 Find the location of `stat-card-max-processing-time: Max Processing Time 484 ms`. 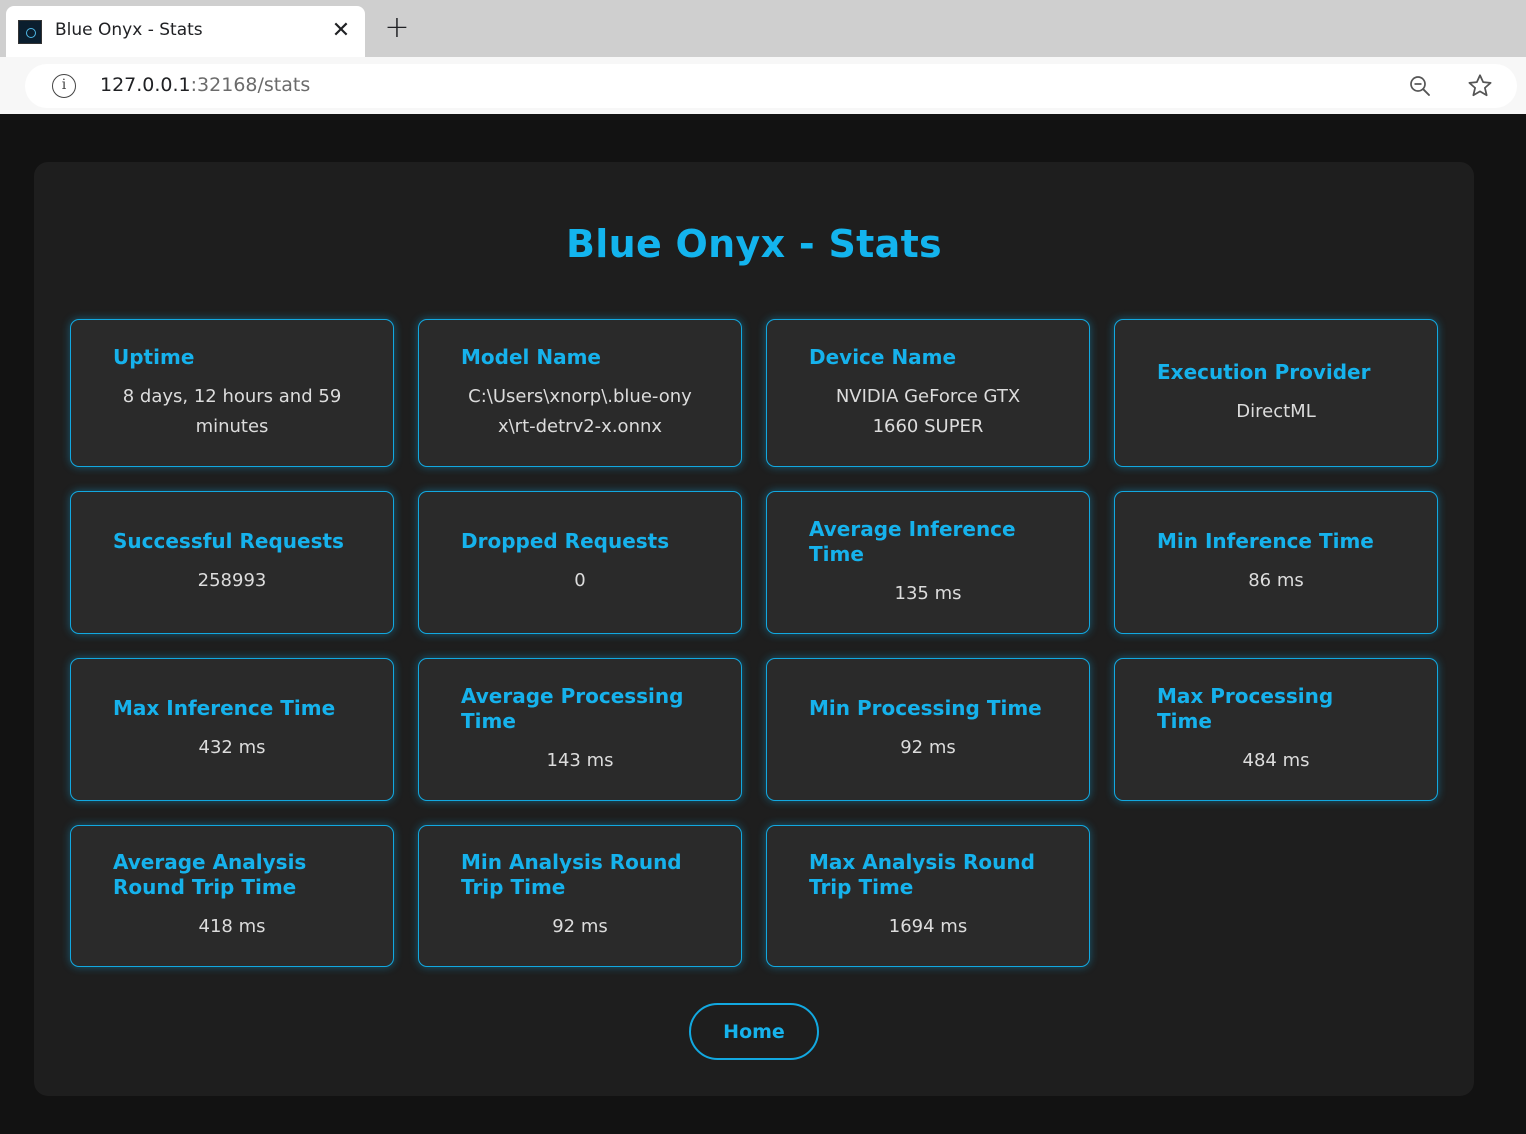

stat-card-max-processing-time: Max Processing Time 484 ms is located at coordinates (1276, 729).